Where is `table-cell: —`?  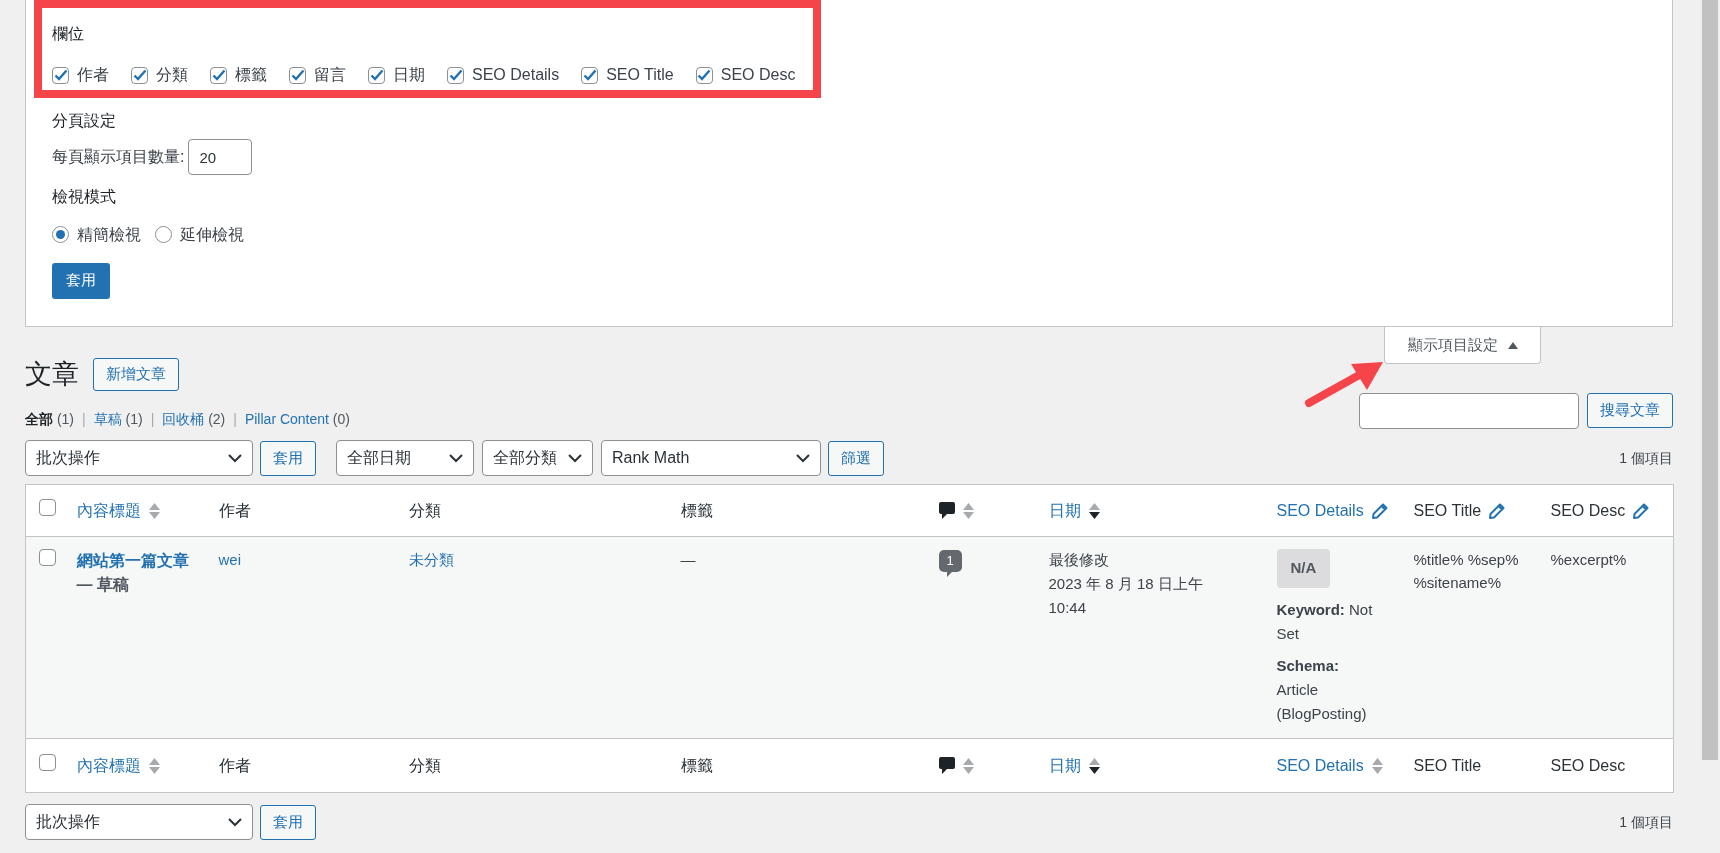
table-cell: — is located at coordinates (688, 559).